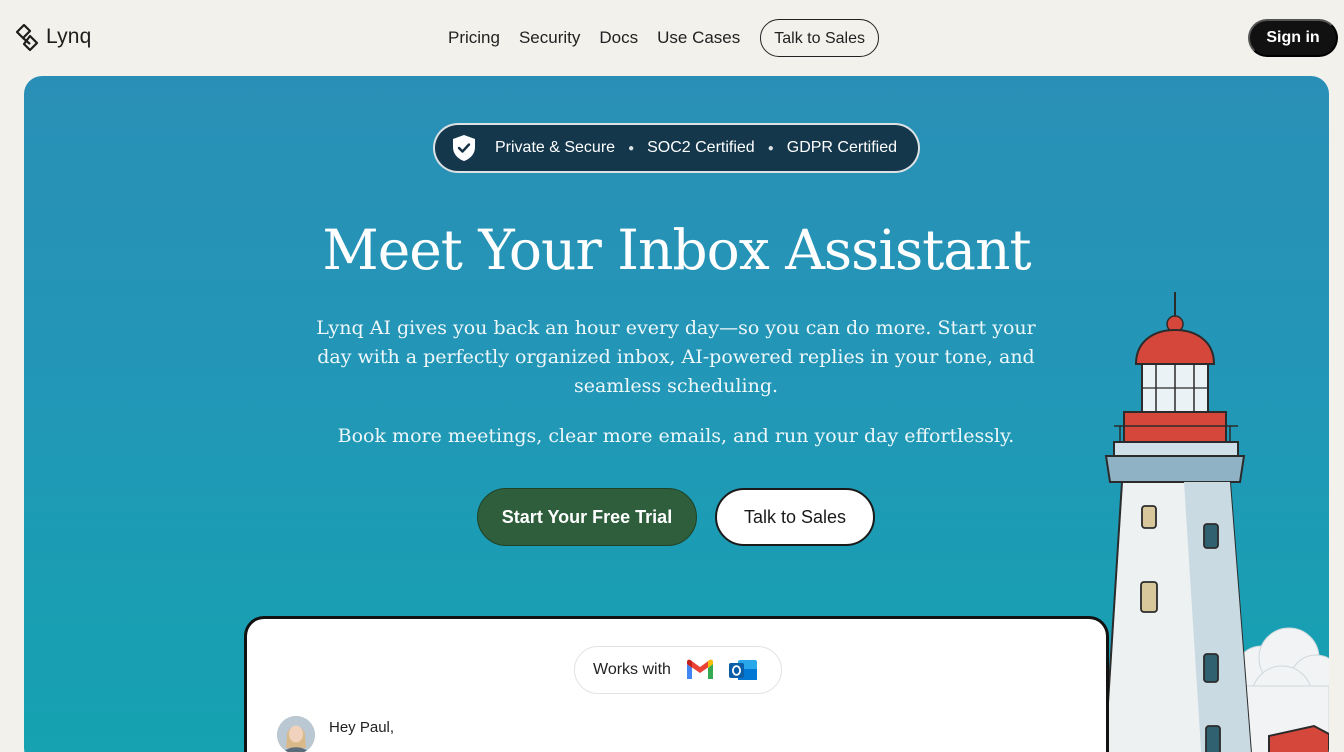 The width and height of the screenshot is (1344, 752). I want to click on avatar-photo, so click(296, 734).